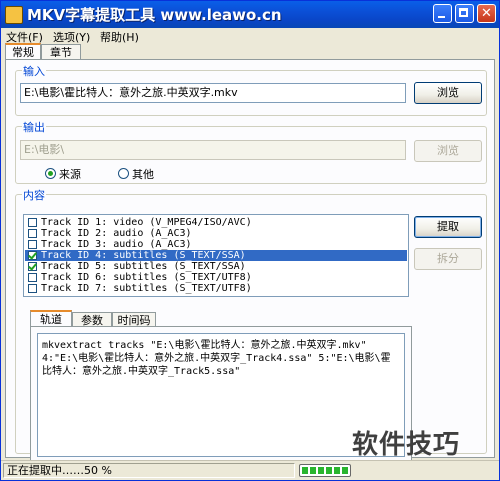 The image size is (500, 481). I want to click on close-button: ✕, so click(486, 13).